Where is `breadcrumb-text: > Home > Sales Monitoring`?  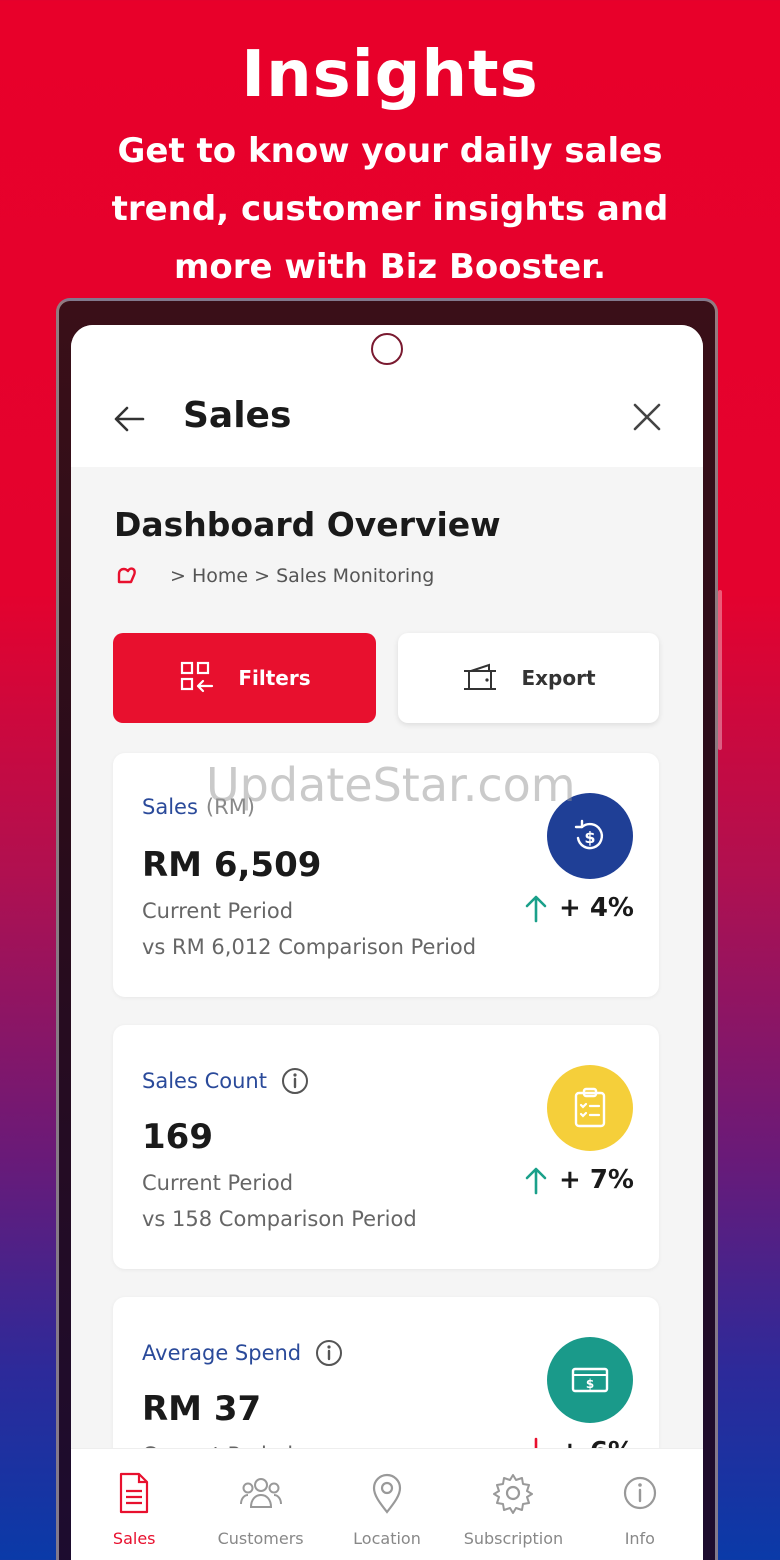 breadcrumb-text: > Home > Sales Monitoring is located at coordinates (302, 576).